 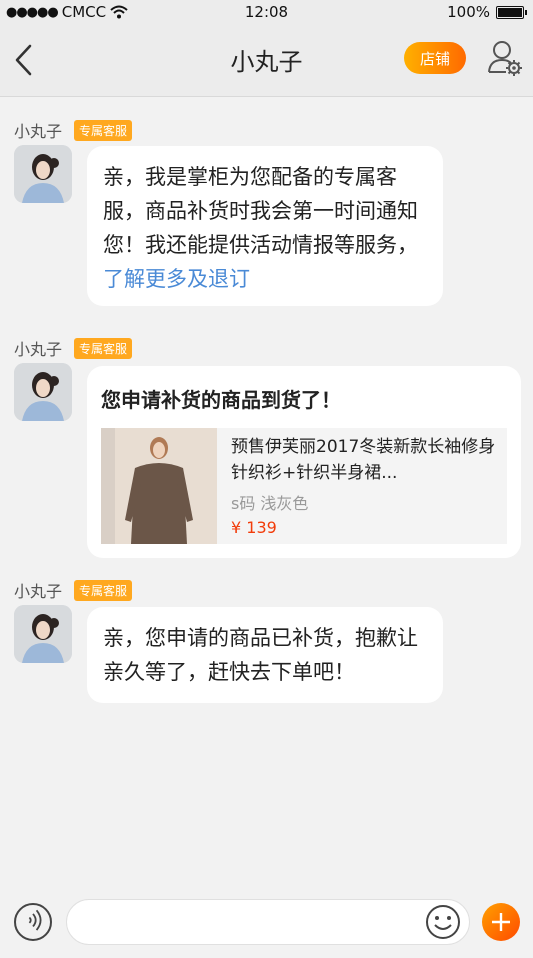 What do you see at coordinates (270, 503) in the screenshot?
I see `product-spec: s码 浅灰色` at bounding box center [270, 503].